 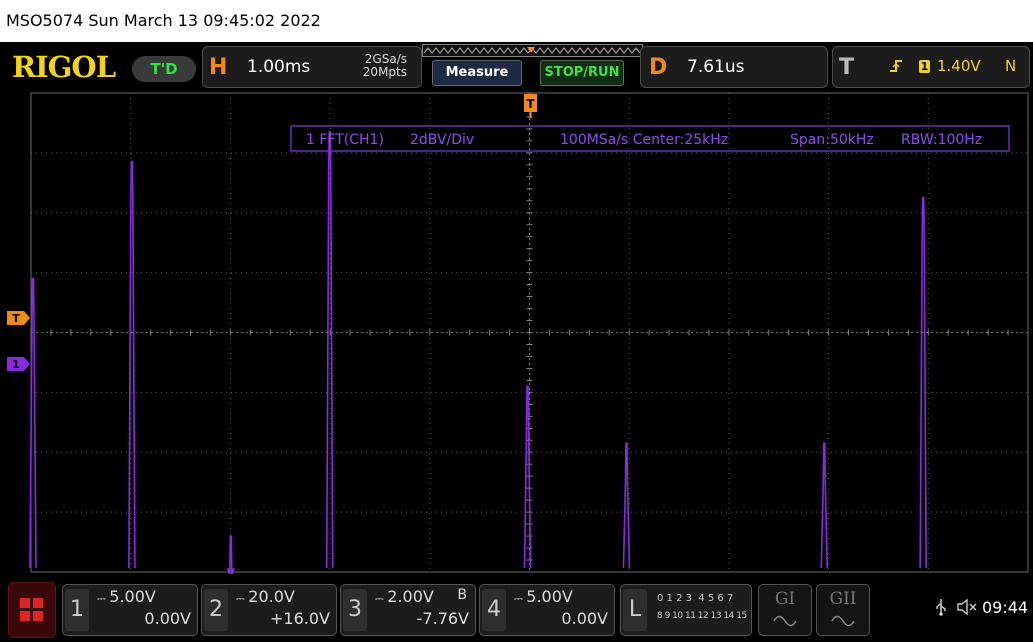 I want to click on channel-2-number: 2, so click(x=216, y=610).